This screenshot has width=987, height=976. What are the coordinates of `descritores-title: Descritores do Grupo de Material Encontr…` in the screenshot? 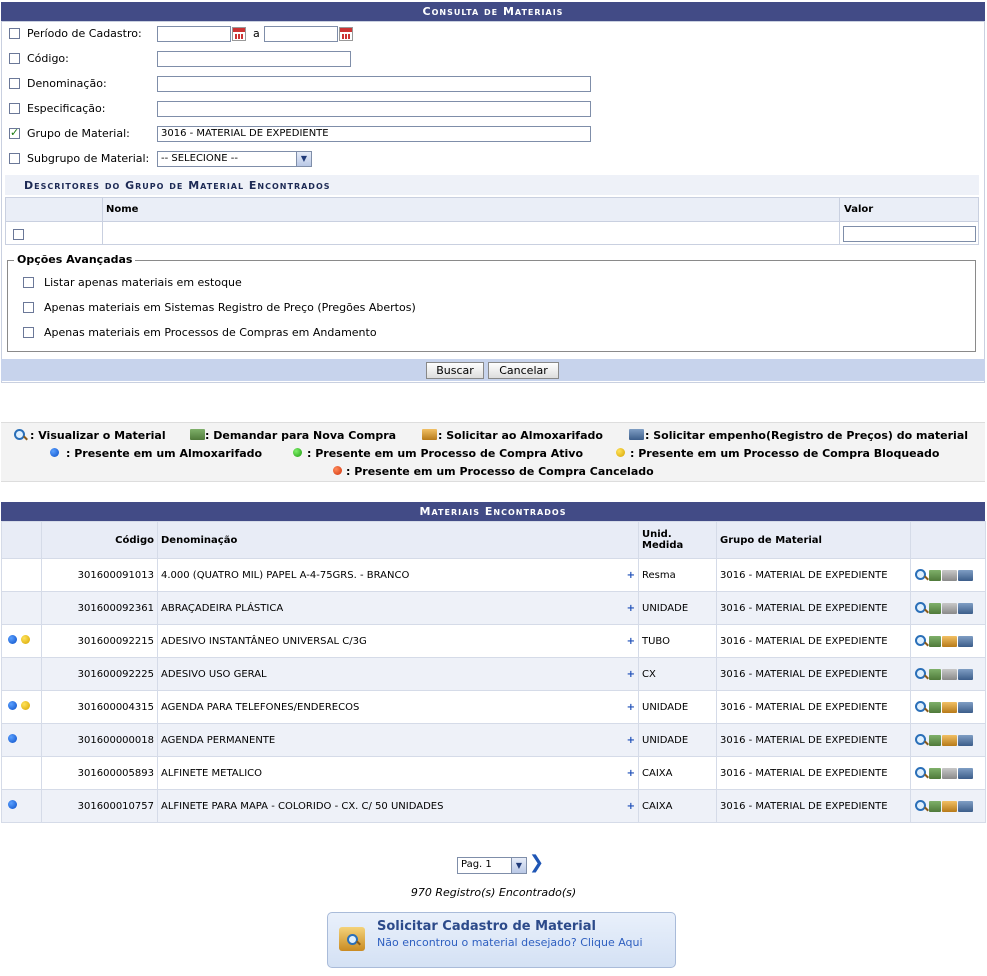 It's located at (177, 185).